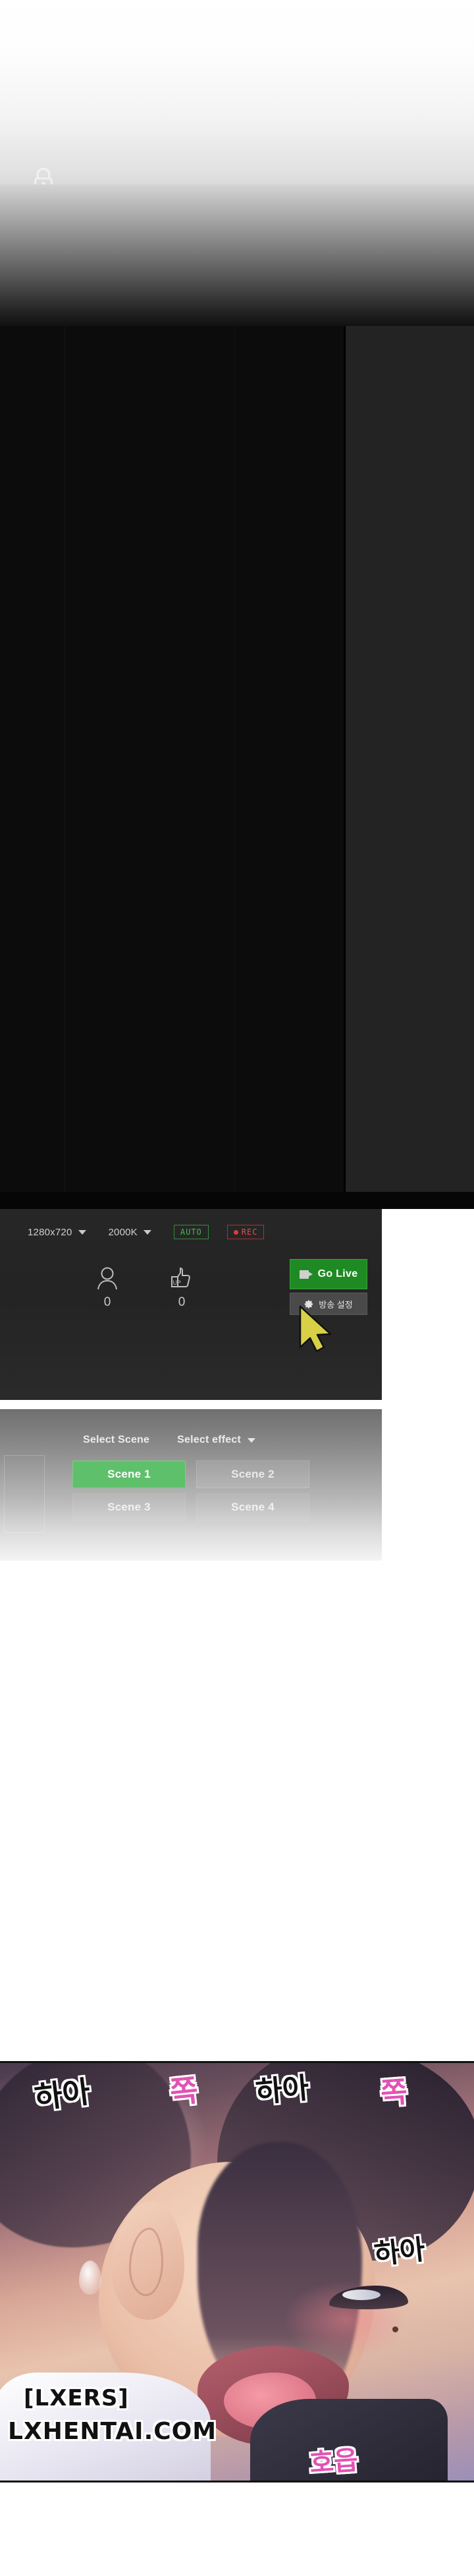 This screenshot has height=2576, width=474. I want to click on viewer-count: 0, so click(107, 1288).